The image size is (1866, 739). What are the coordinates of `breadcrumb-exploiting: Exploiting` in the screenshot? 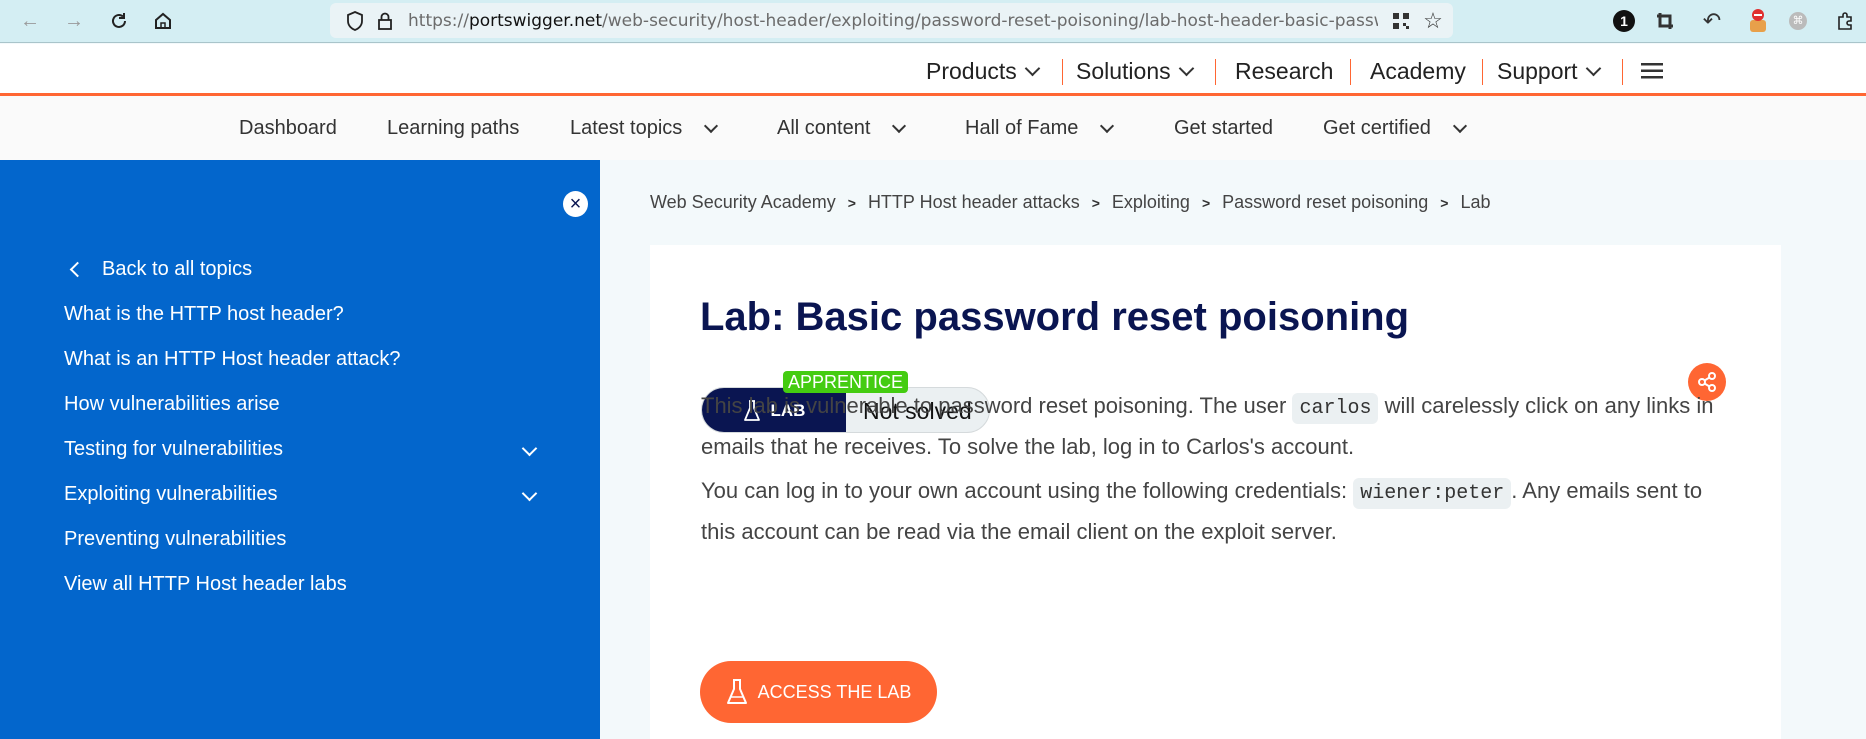 It's located at (1151, 202).